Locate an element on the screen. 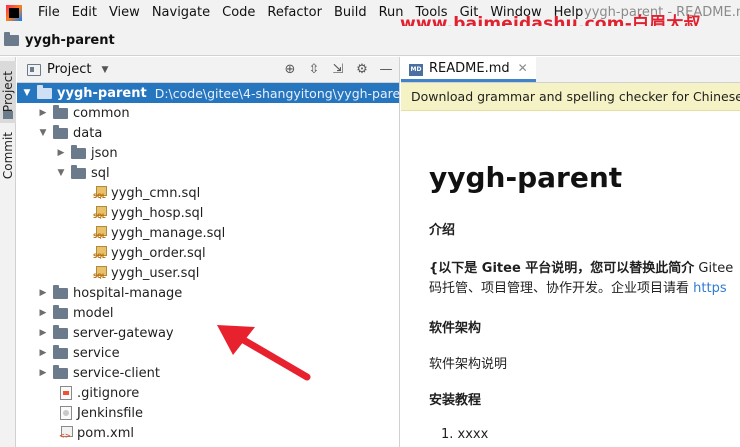 This screenshot has height=447, width=740. tree-item-label: yygh_user.sql is located at coordinates (155, 273).